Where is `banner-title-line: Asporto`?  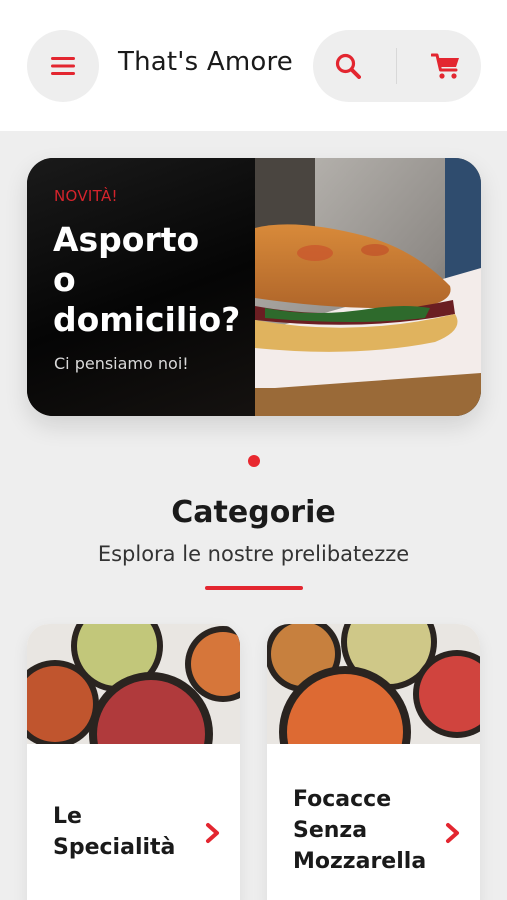 banner-title-line: Asporto is located at coordinates (126, 239).